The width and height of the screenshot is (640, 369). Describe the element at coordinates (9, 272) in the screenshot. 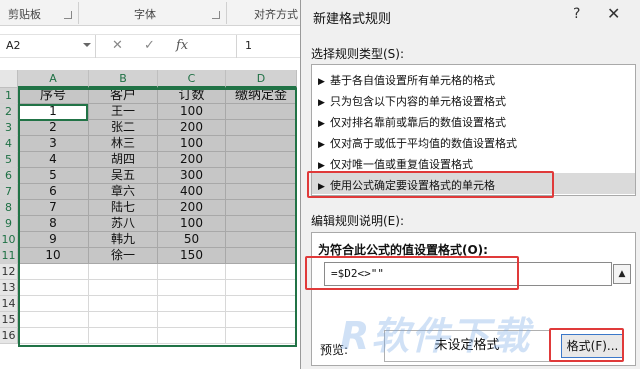

I see `row-header-12: 12` at that location.